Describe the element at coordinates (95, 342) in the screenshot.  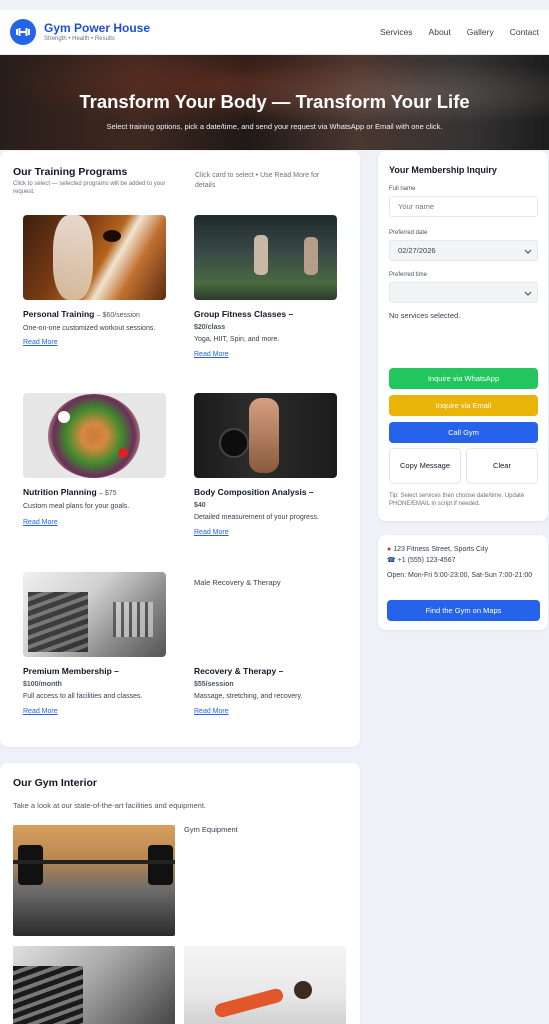
I see `personal-training-read-more: Read More` at that location.